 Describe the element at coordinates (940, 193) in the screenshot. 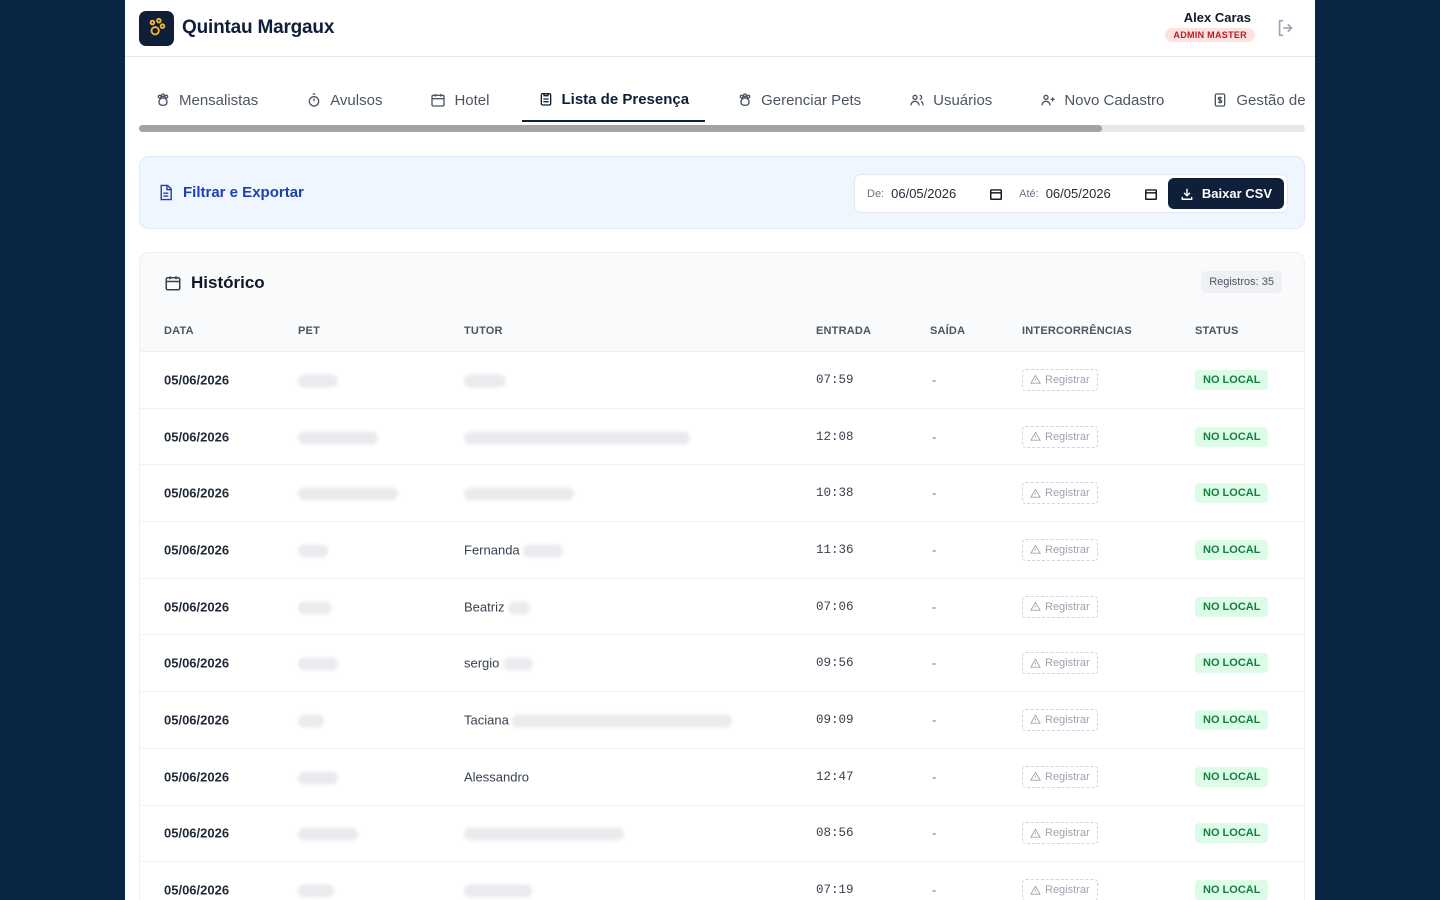

I see `from-date-input: 06/05/2026` at that location.